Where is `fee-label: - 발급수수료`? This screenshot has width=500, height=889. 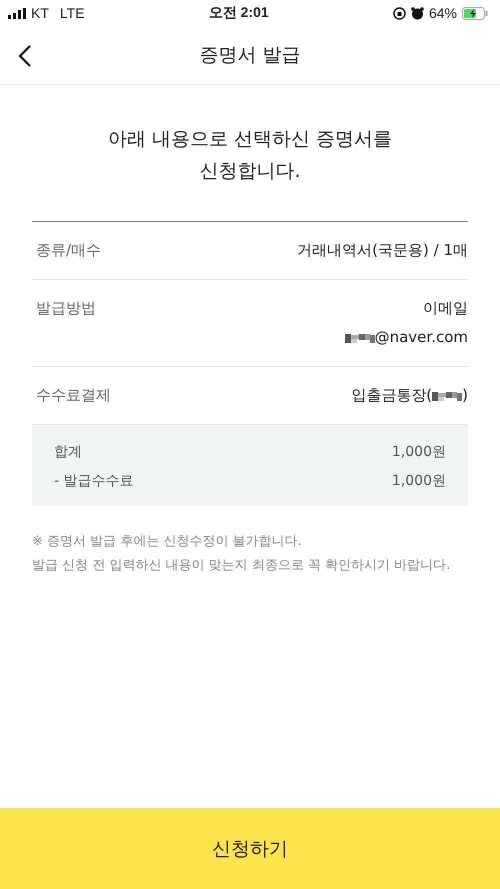
fee-label: - 발급수수료 is located at coordinates (94, 481).